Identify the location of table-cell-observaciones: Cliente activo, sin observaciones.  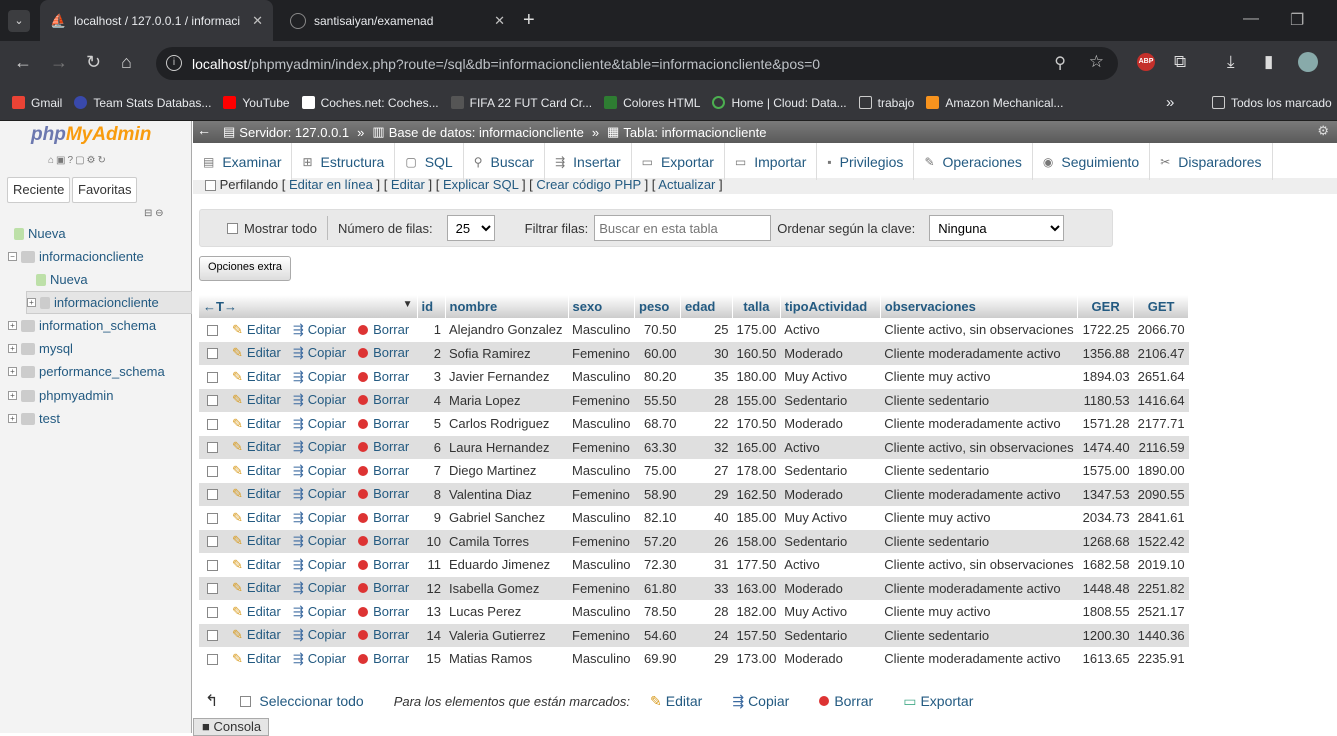
(979, 565).